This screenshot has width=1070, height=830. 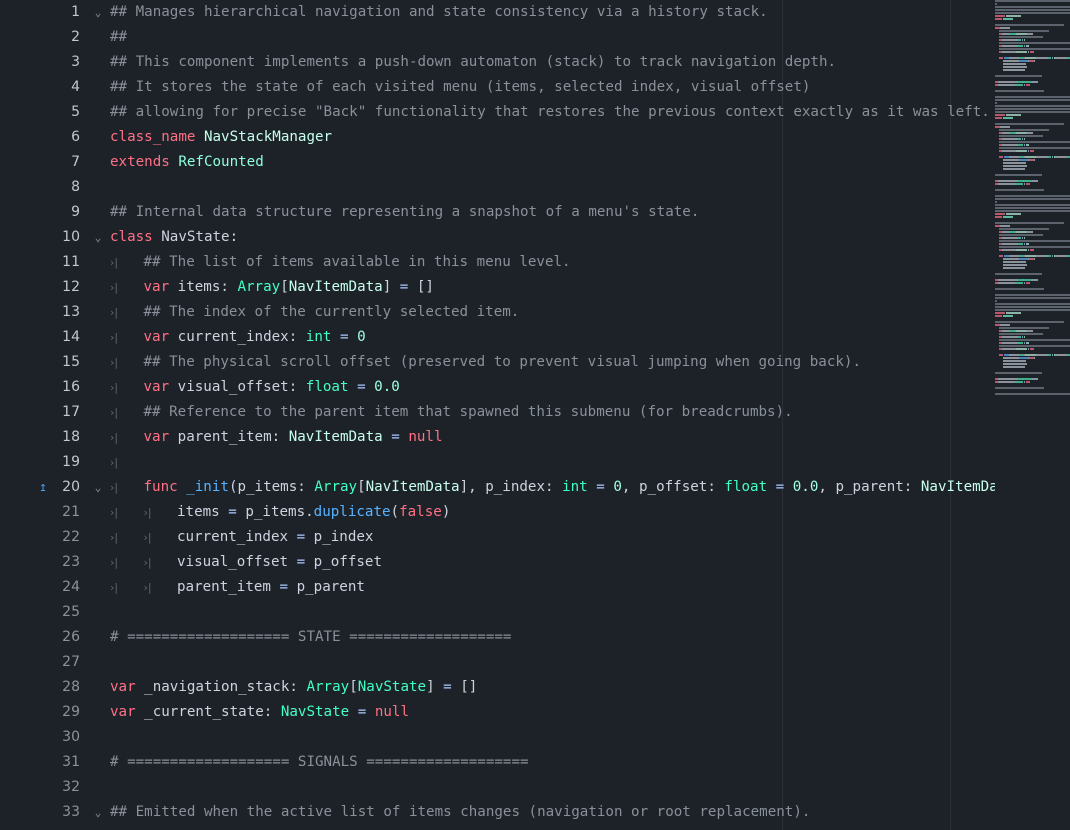 What do you see at coordinates (43, 487) in the screenshot?
I see `override-method-icon: ↥` at bounding box center [43, 487].